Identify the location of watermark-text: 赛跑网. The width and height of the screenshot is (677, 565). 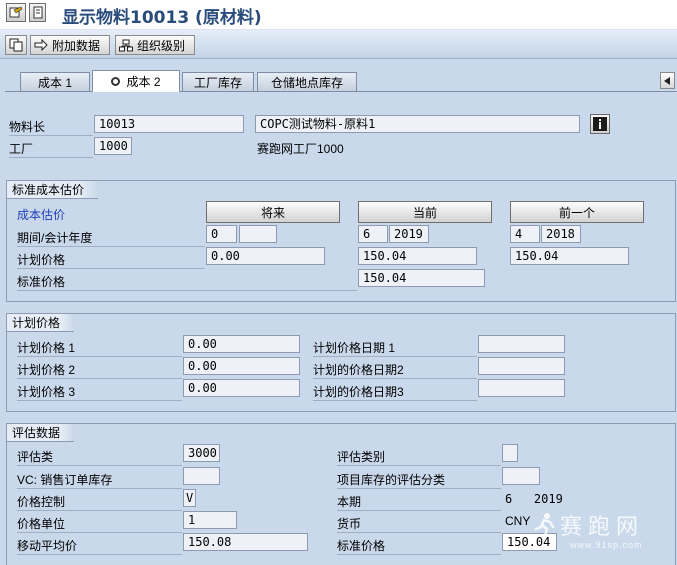
(602, 527).